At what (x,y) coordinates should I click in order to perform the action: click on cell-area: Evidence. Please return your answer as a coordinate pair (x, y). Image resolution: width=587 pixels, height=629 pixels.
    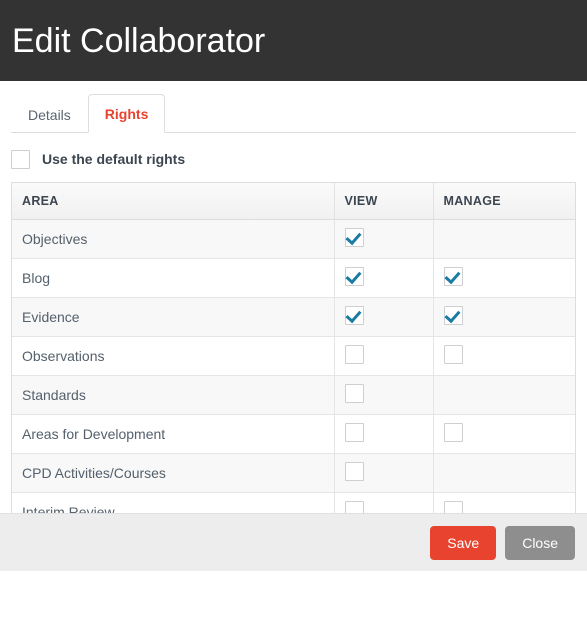
    Looking at the image, I should click on (173, 317).